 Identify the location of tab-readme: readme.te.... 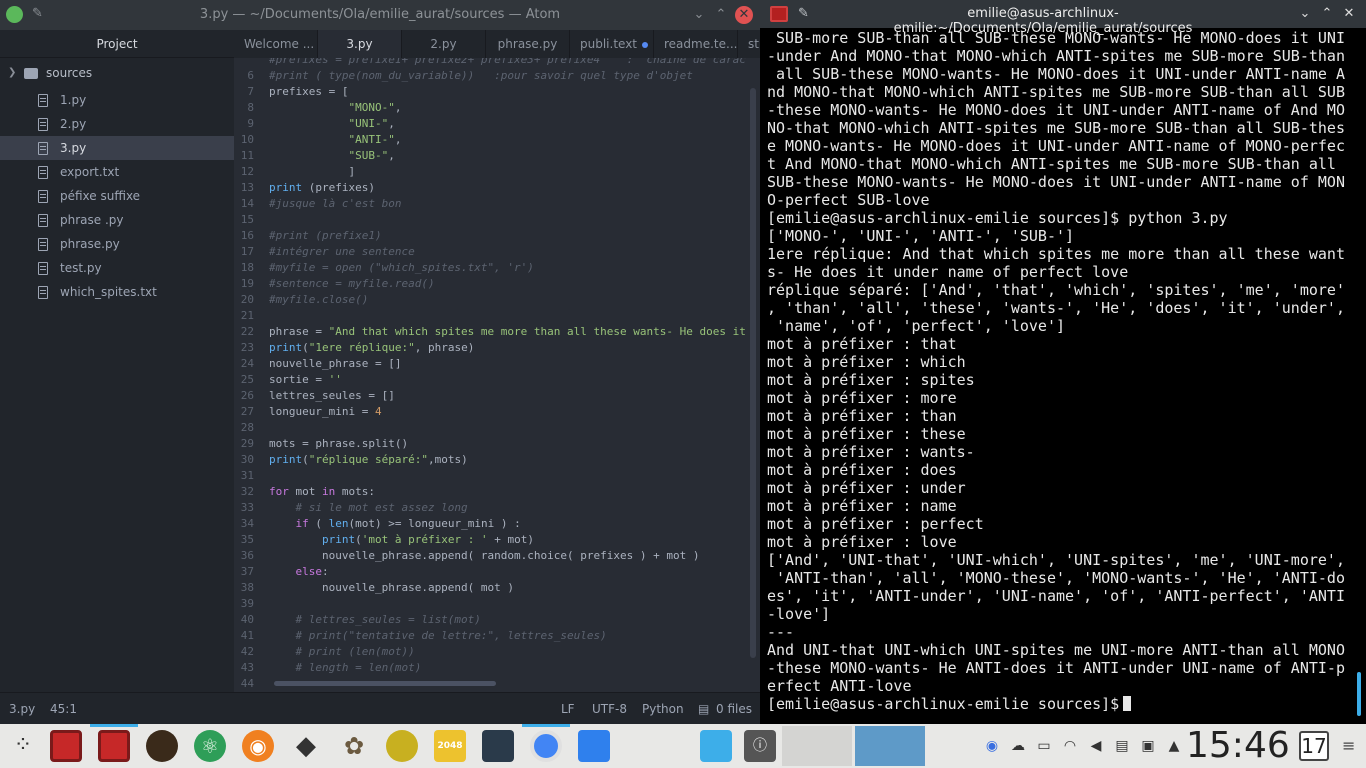
(696, 44).